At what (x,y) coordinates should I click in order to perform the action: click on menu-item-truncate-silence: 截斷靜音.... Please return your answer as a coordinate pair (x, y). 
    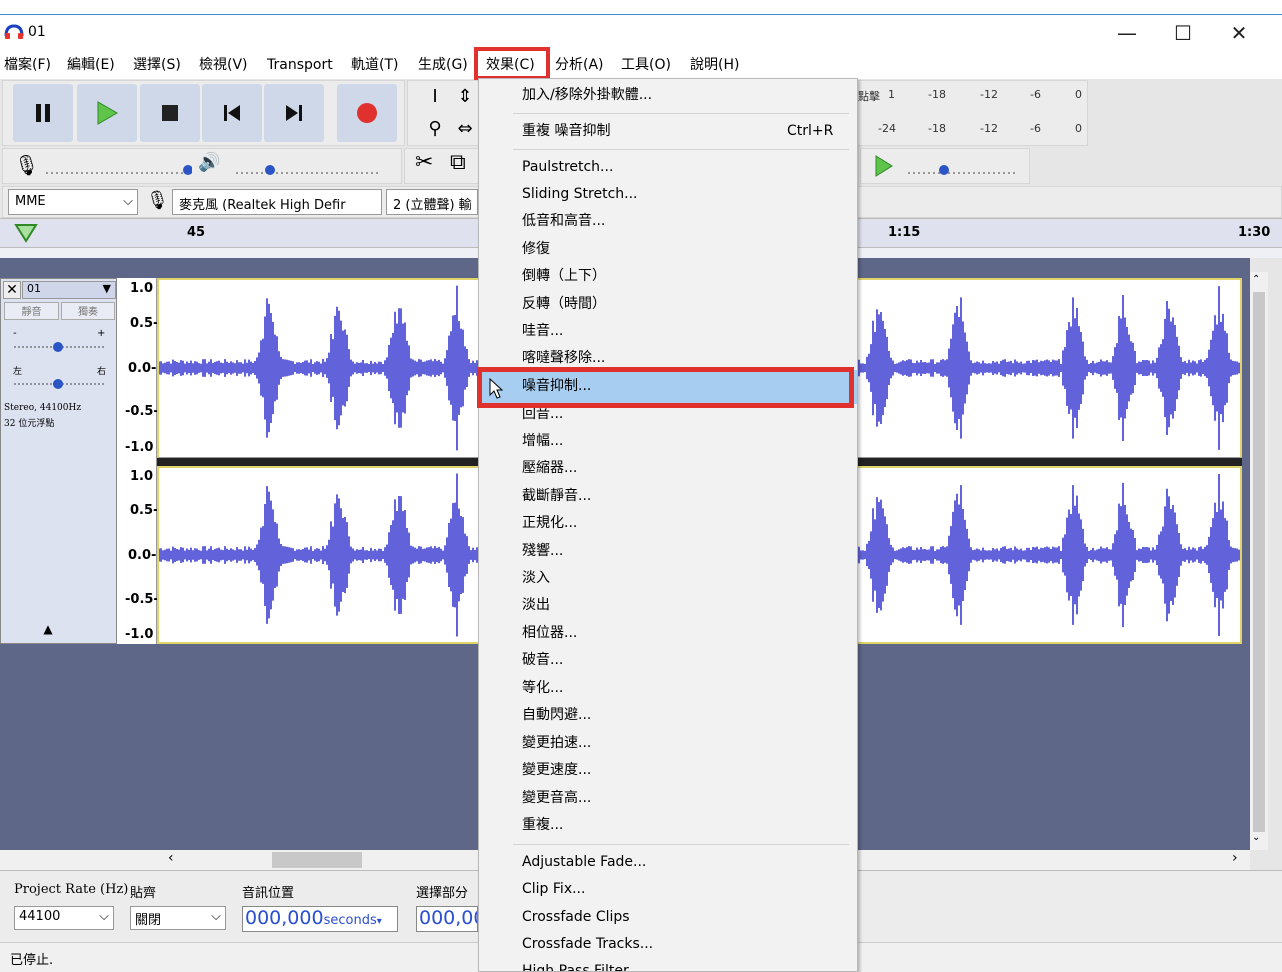
    Looking at the image, I should click on (556, 496).